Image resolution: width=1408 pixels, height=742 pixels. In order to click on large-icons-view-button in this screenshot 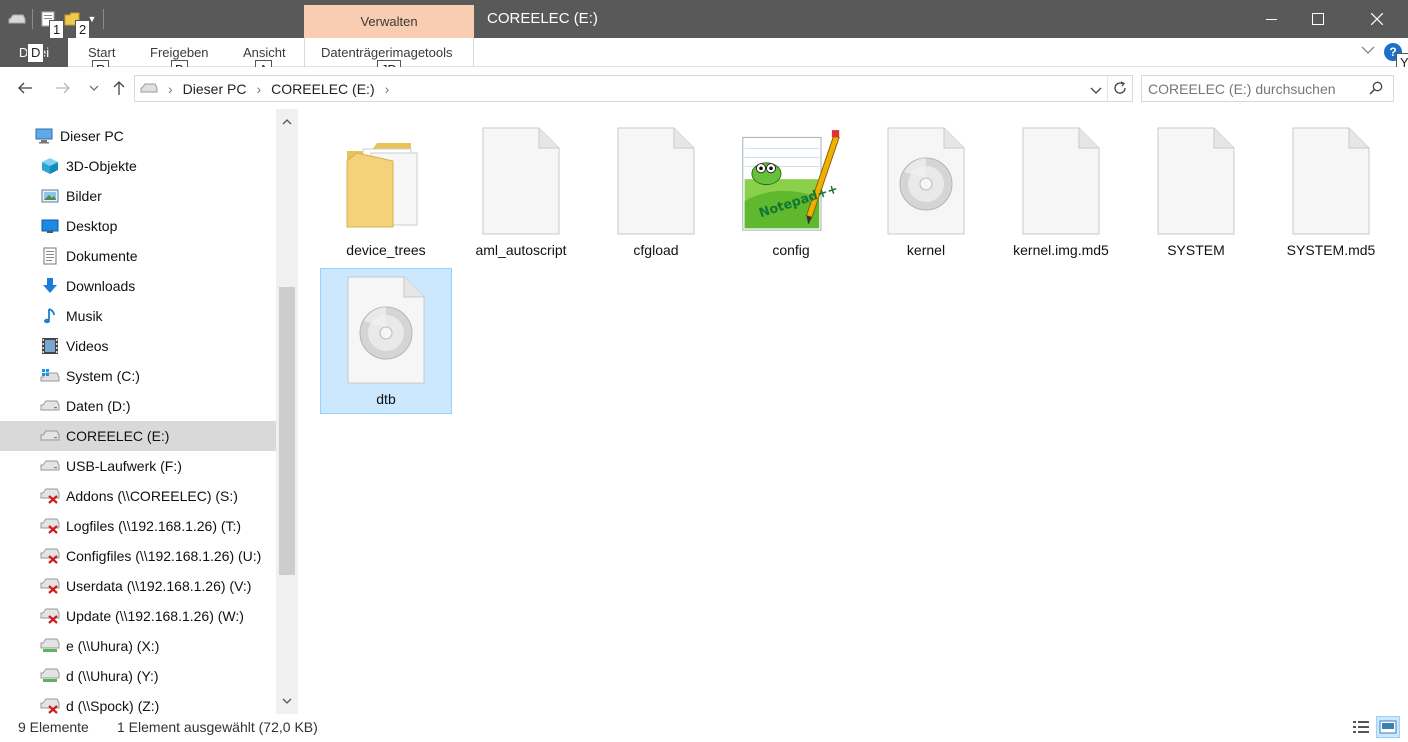, I will do `click(1388, 727)`.